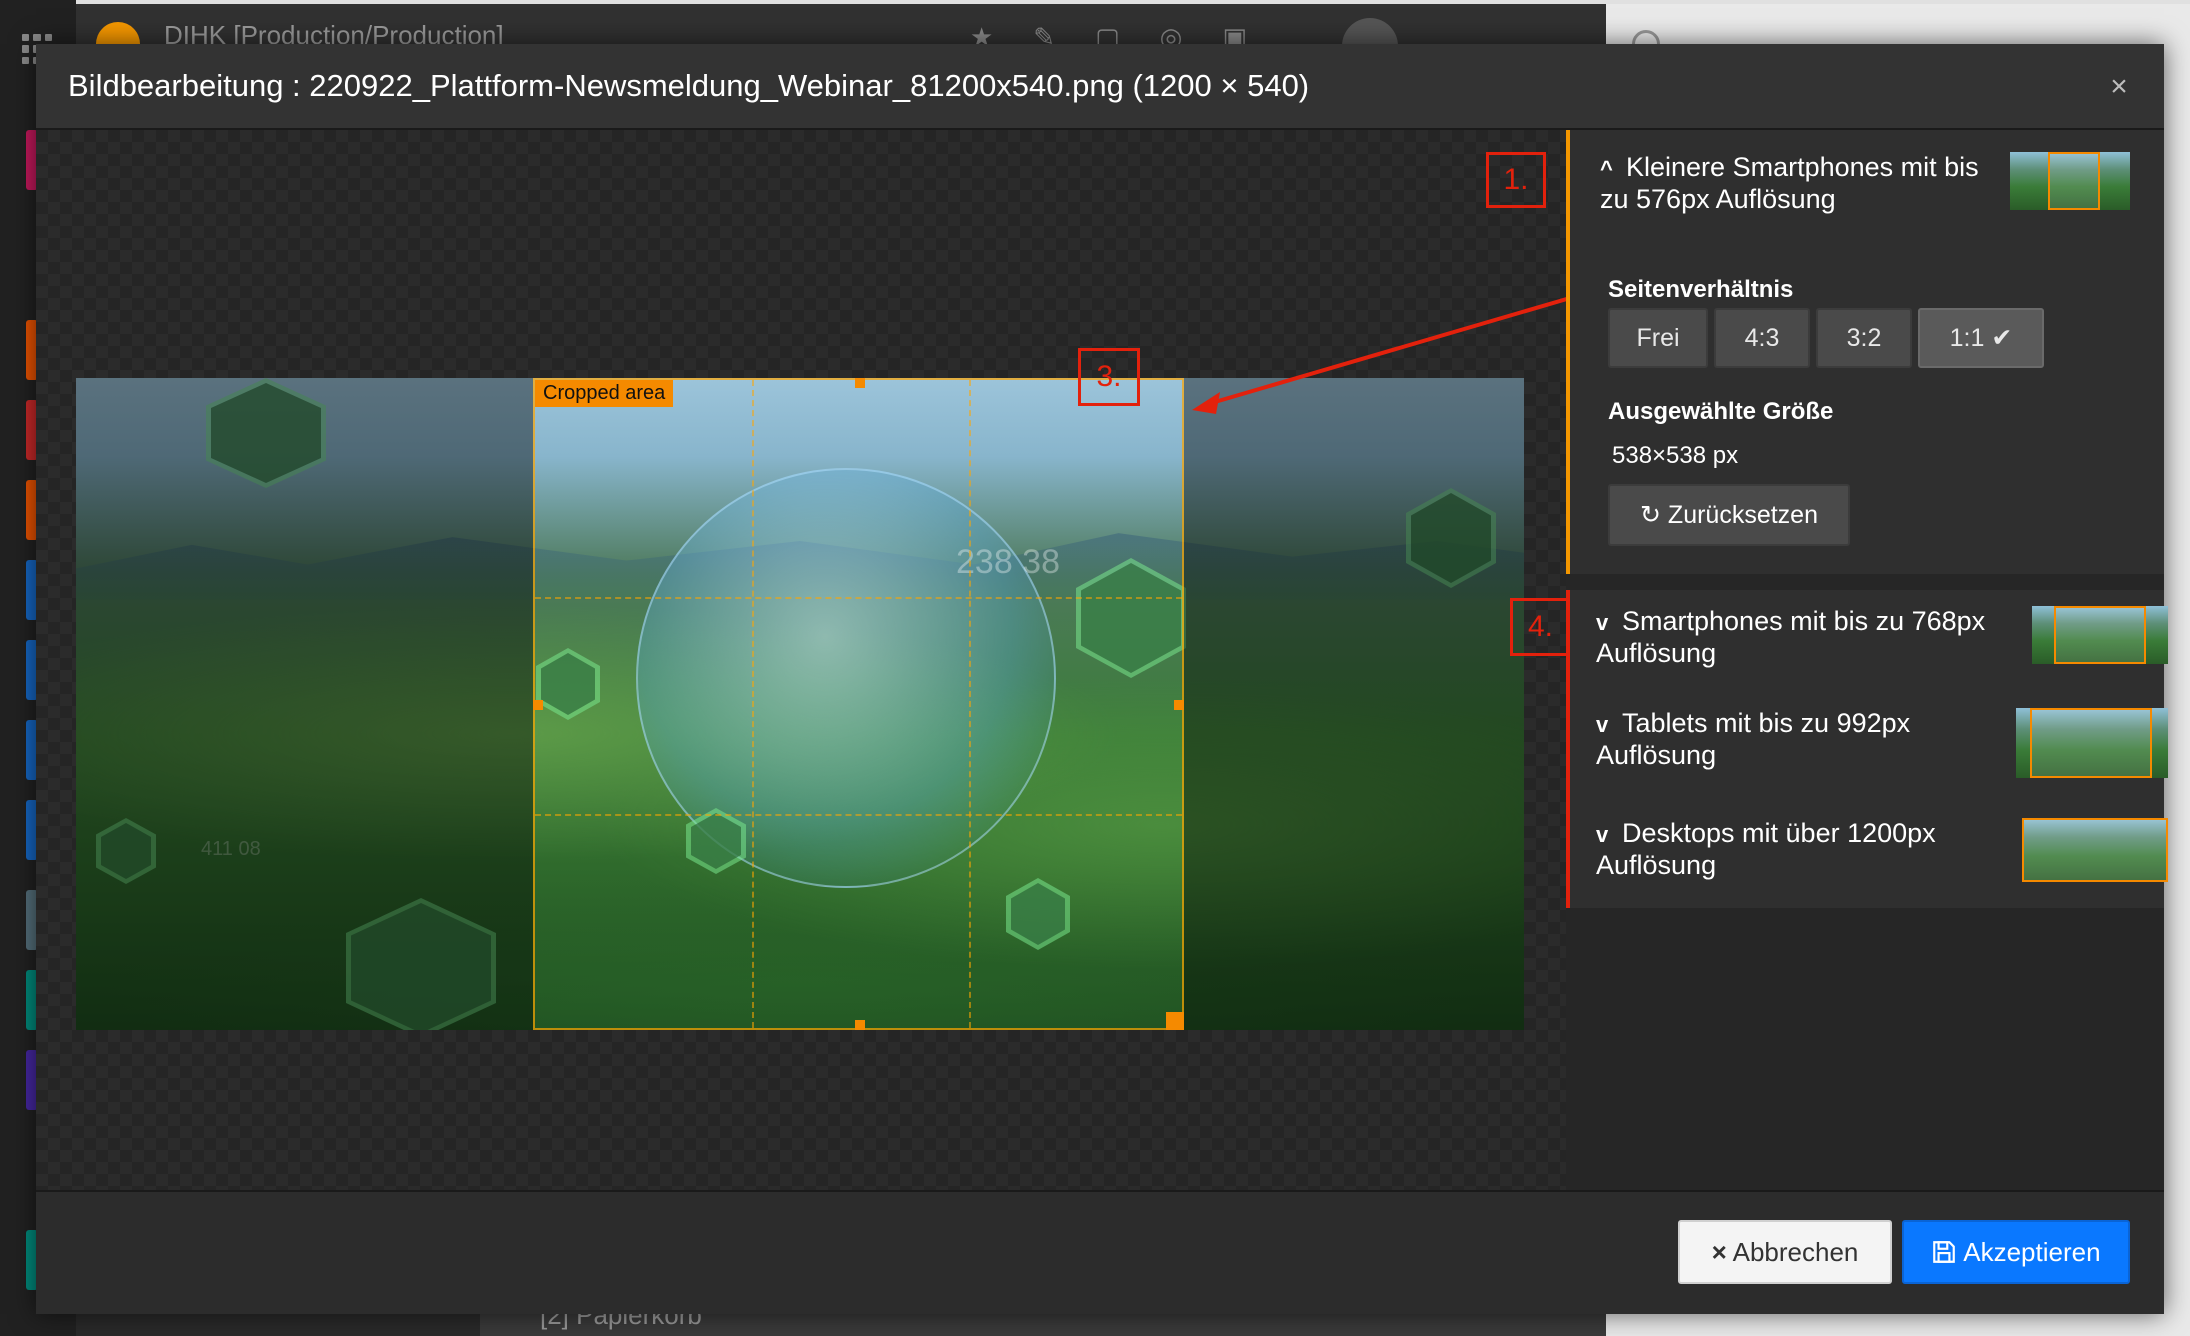  I want to click on section-header-desktops: v Desktops mit über 1200px Auflösung, so click(1796, 849).